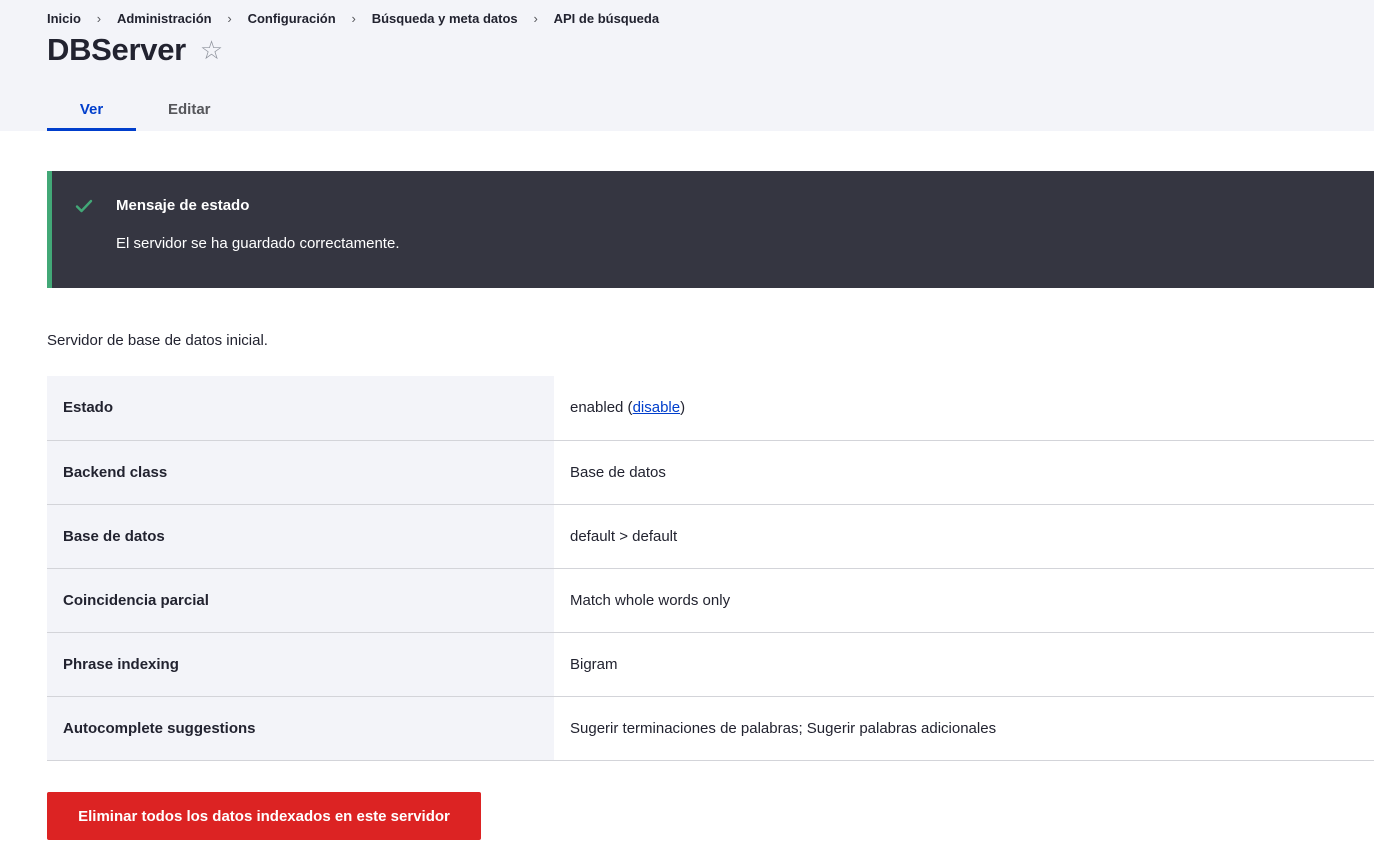 The width and height of the screenshot is (1374, 850). What do you see at coordinates (91, 109) in the screenshot?
I see `tab-ver: Ver` at bounding box center [91, 109].